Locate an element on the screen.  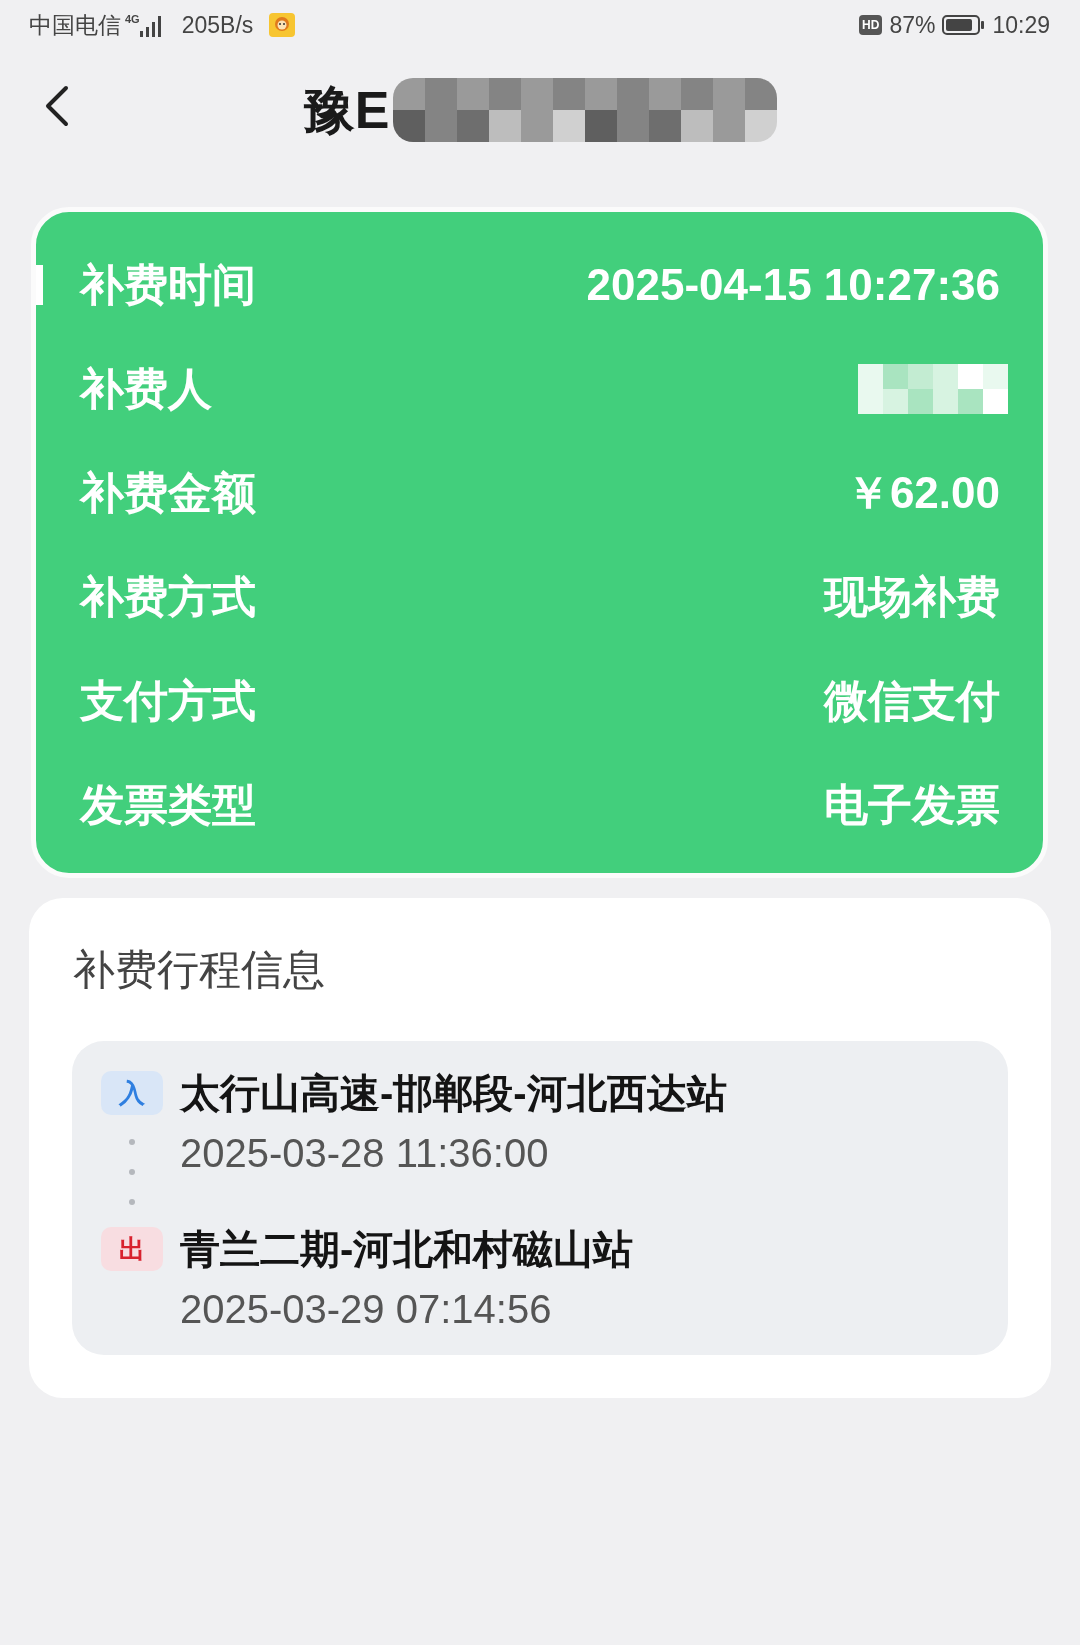
stop-time: 2025-03-28 11:36:00 is located at coordinates (365, 1153).